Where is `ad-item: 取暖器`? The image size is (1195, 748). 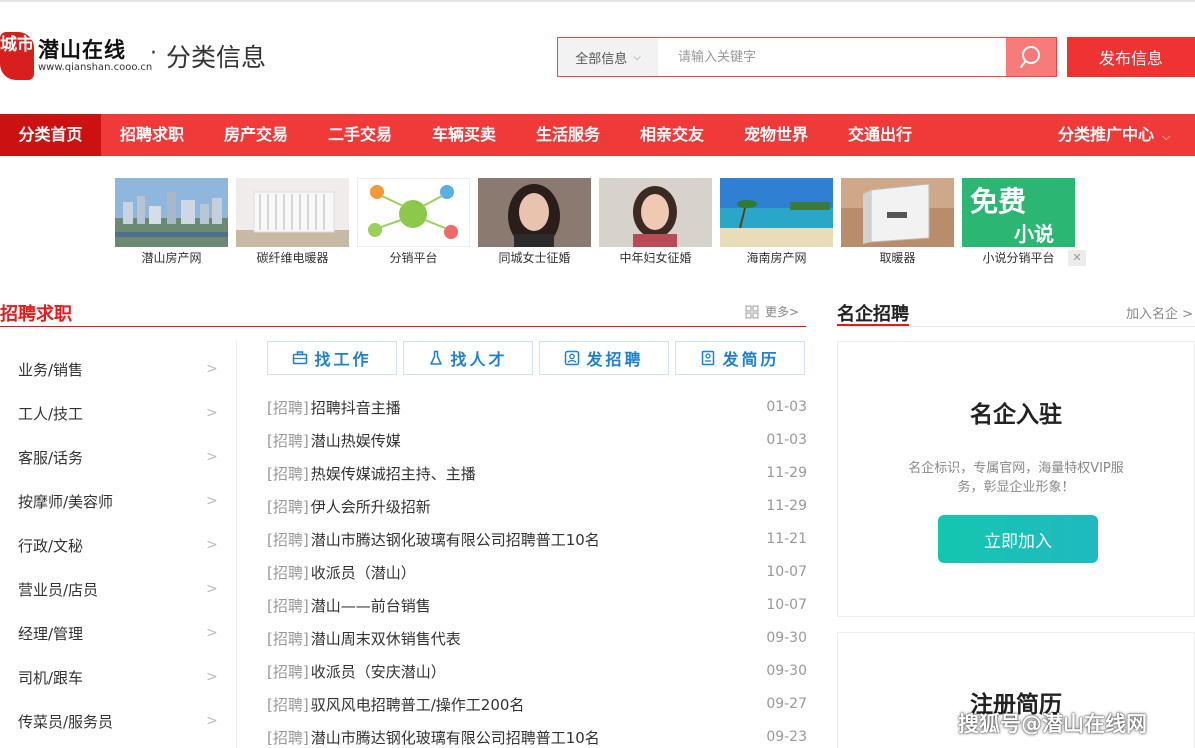
ad-item: 取暖器 is located at coordinates (897, 223).